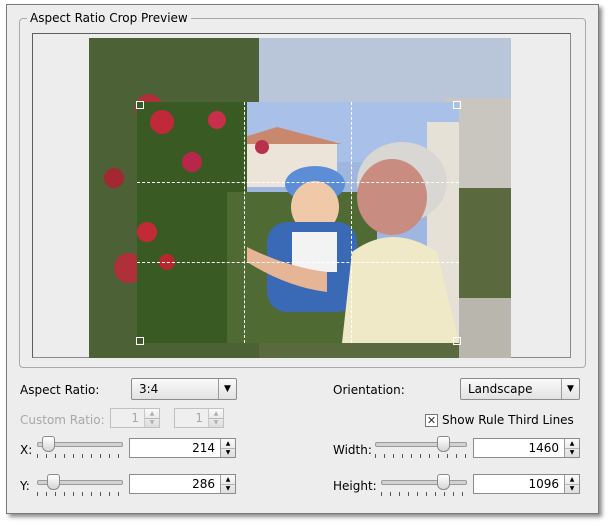 This screenshot has height=528, width=609. I want to click on custom-ratio-denominator-value: 1, so click(199, 418).